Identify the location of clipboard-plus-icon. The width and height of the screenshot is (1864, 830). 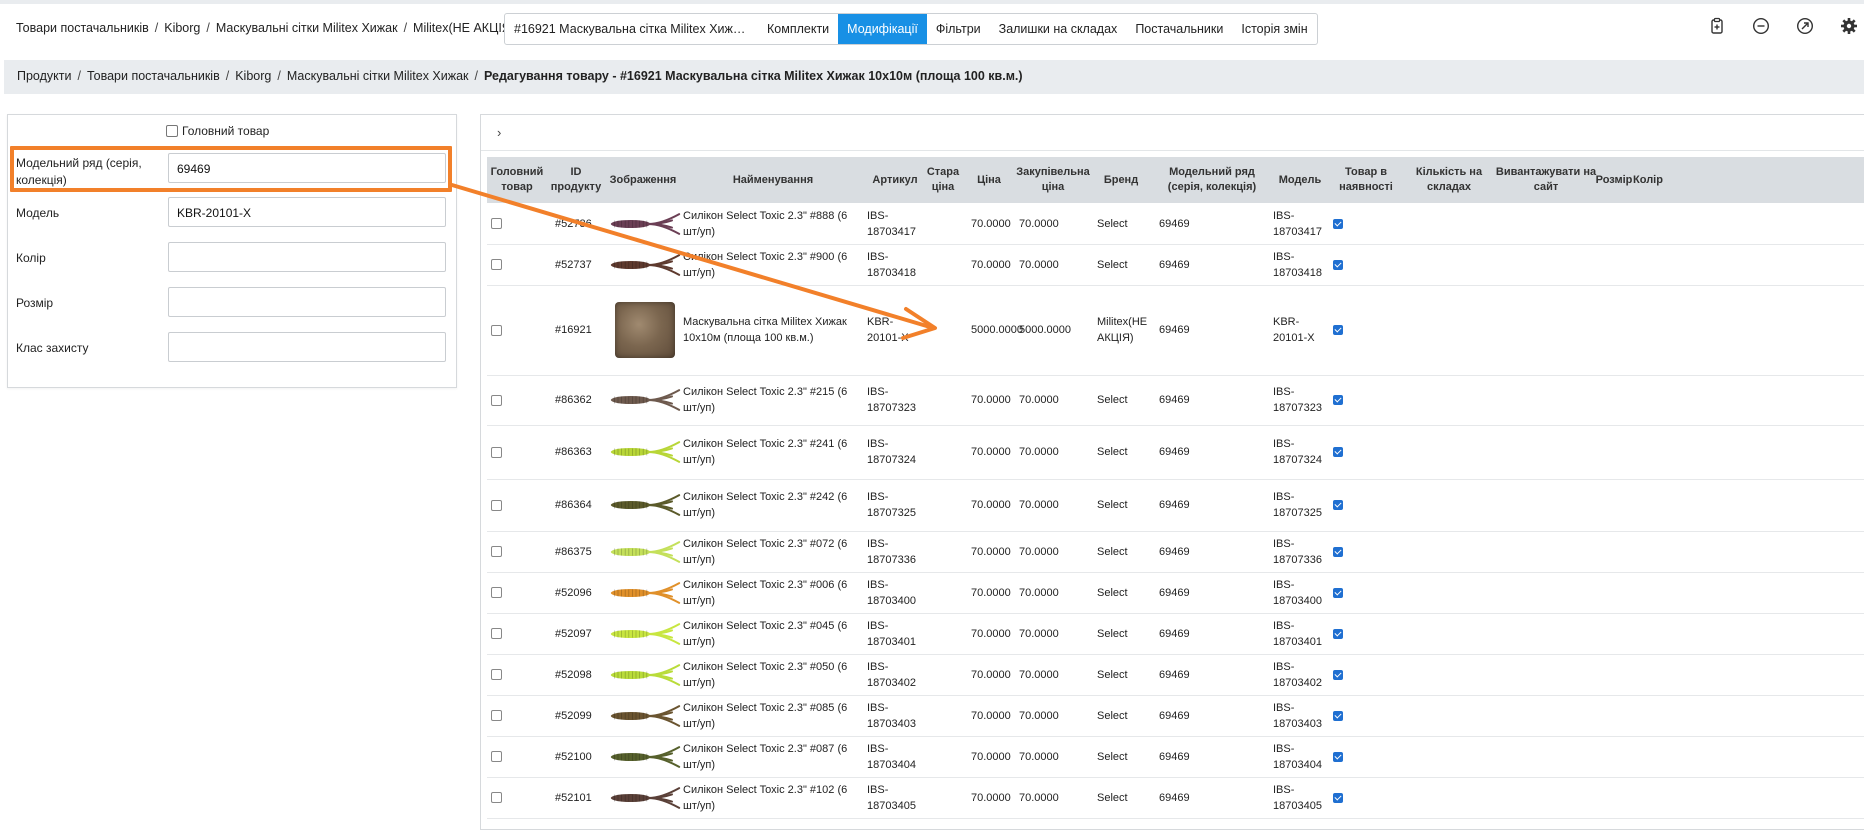
(1717, 26).